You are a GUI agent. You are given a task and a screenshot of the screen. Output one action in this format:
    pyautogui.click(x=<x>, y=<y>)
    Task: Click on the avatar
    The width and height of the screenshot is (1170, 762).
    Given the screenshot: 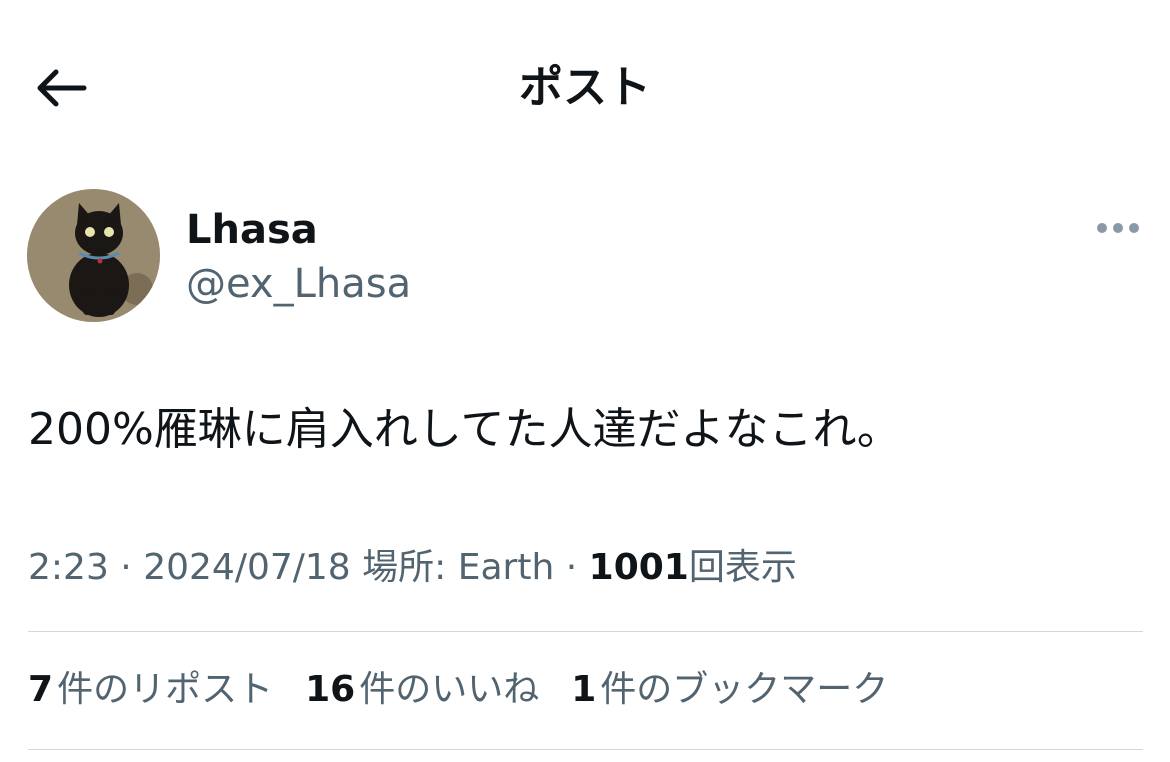 What is the action you would take?
    pyautogui.click(x=93, y=255)
    